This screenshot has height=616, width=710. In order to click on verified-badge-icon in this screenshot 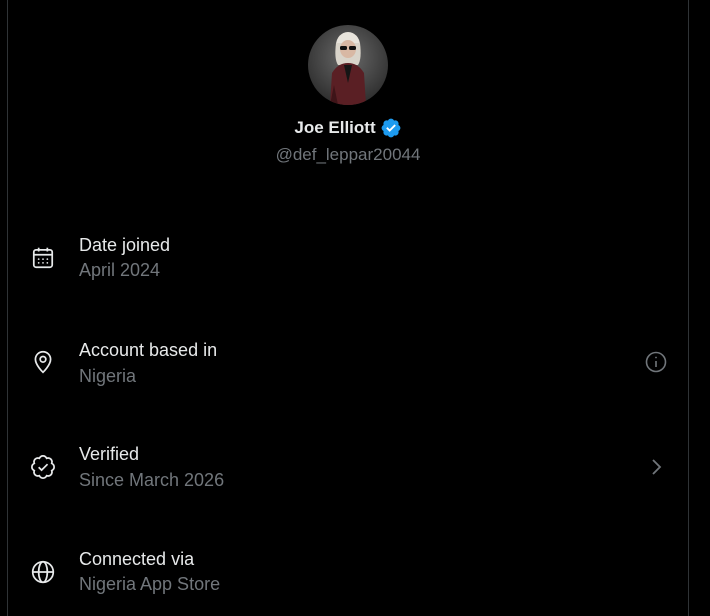, I will do `click(391, 128)`.